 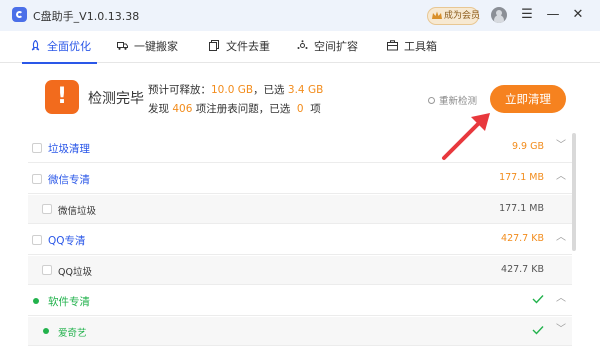 What do you see at coordinates (69, 302) in the screenshot?
I see `list-item-label: 软件专清` at bounding box center [69, 302].